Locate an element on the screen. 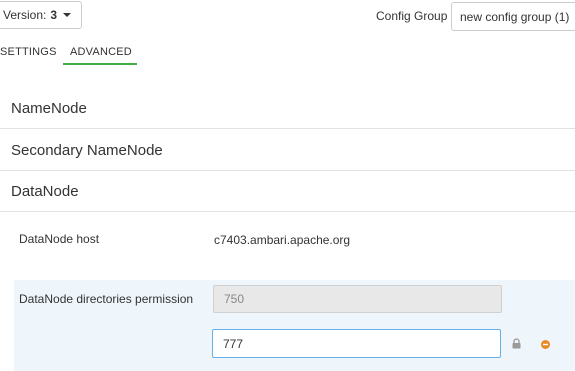 This screenshot has width=575, height=371. section-datanode: DataNode is located at coordinates (287, 191).